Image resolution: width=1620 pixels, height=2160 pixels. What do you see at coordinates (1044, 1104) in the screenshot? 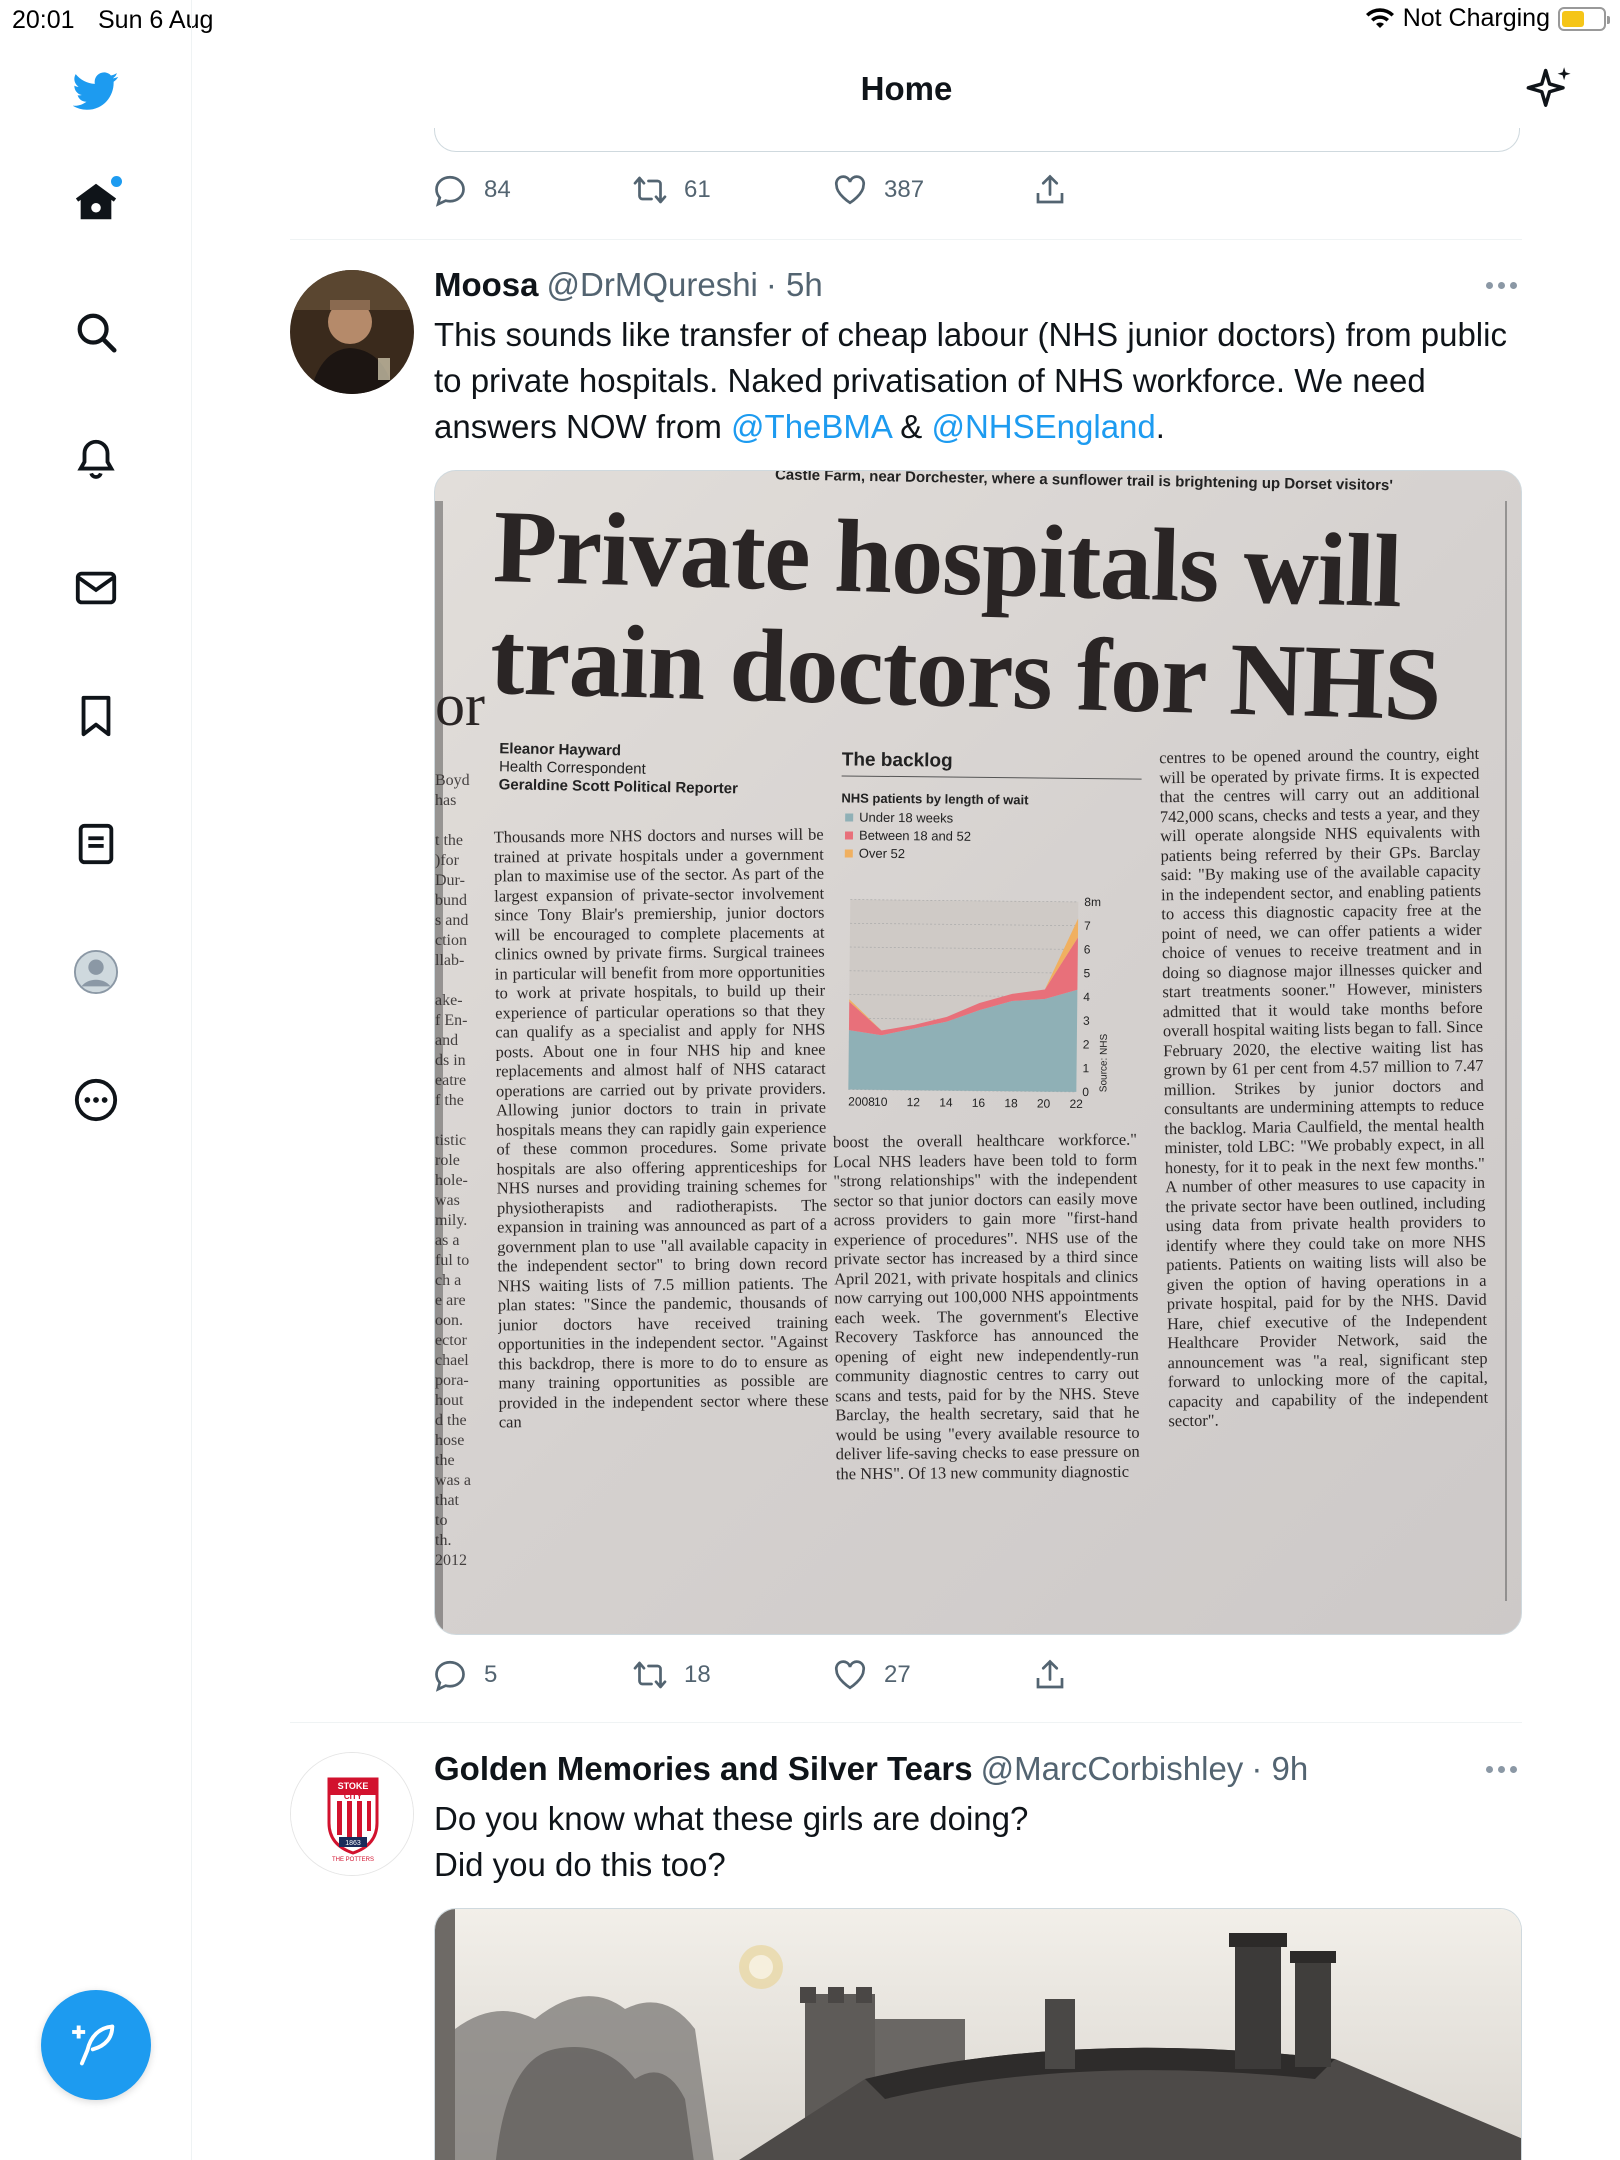
I see `x-tick-label: 20` at bounding box center [1044, 1104].